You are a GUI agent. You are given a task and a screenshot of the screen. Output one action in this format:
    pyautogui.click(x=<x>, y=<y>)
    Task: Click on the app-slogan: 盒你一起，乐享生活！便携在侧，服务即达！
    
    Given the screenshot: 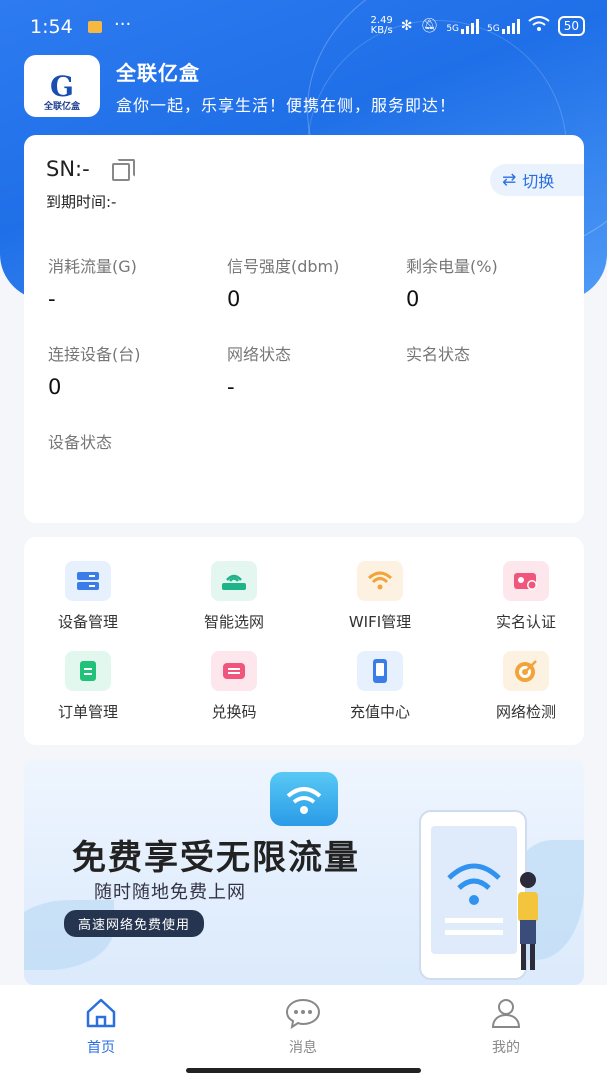 What is the action you would take?
    pyautogui.click(x=286, y=105)
    